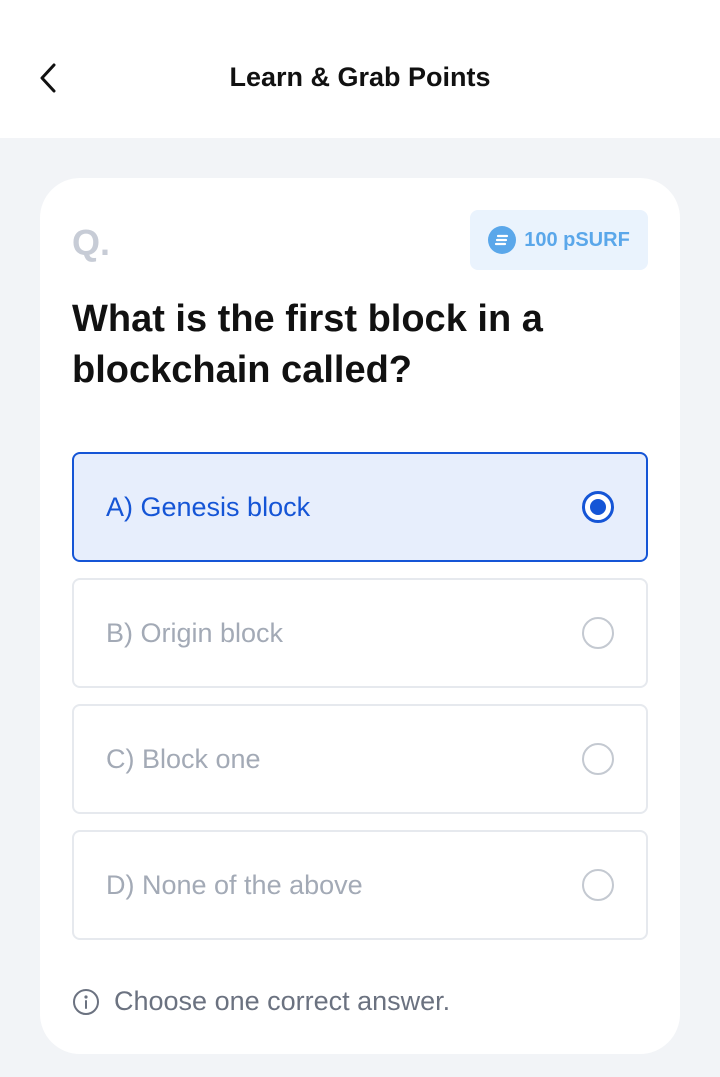  What do you see at coordinates (234, 884) in the screenshot?
I see `option-label: D) None of the above` at bounding box center [234, 884].